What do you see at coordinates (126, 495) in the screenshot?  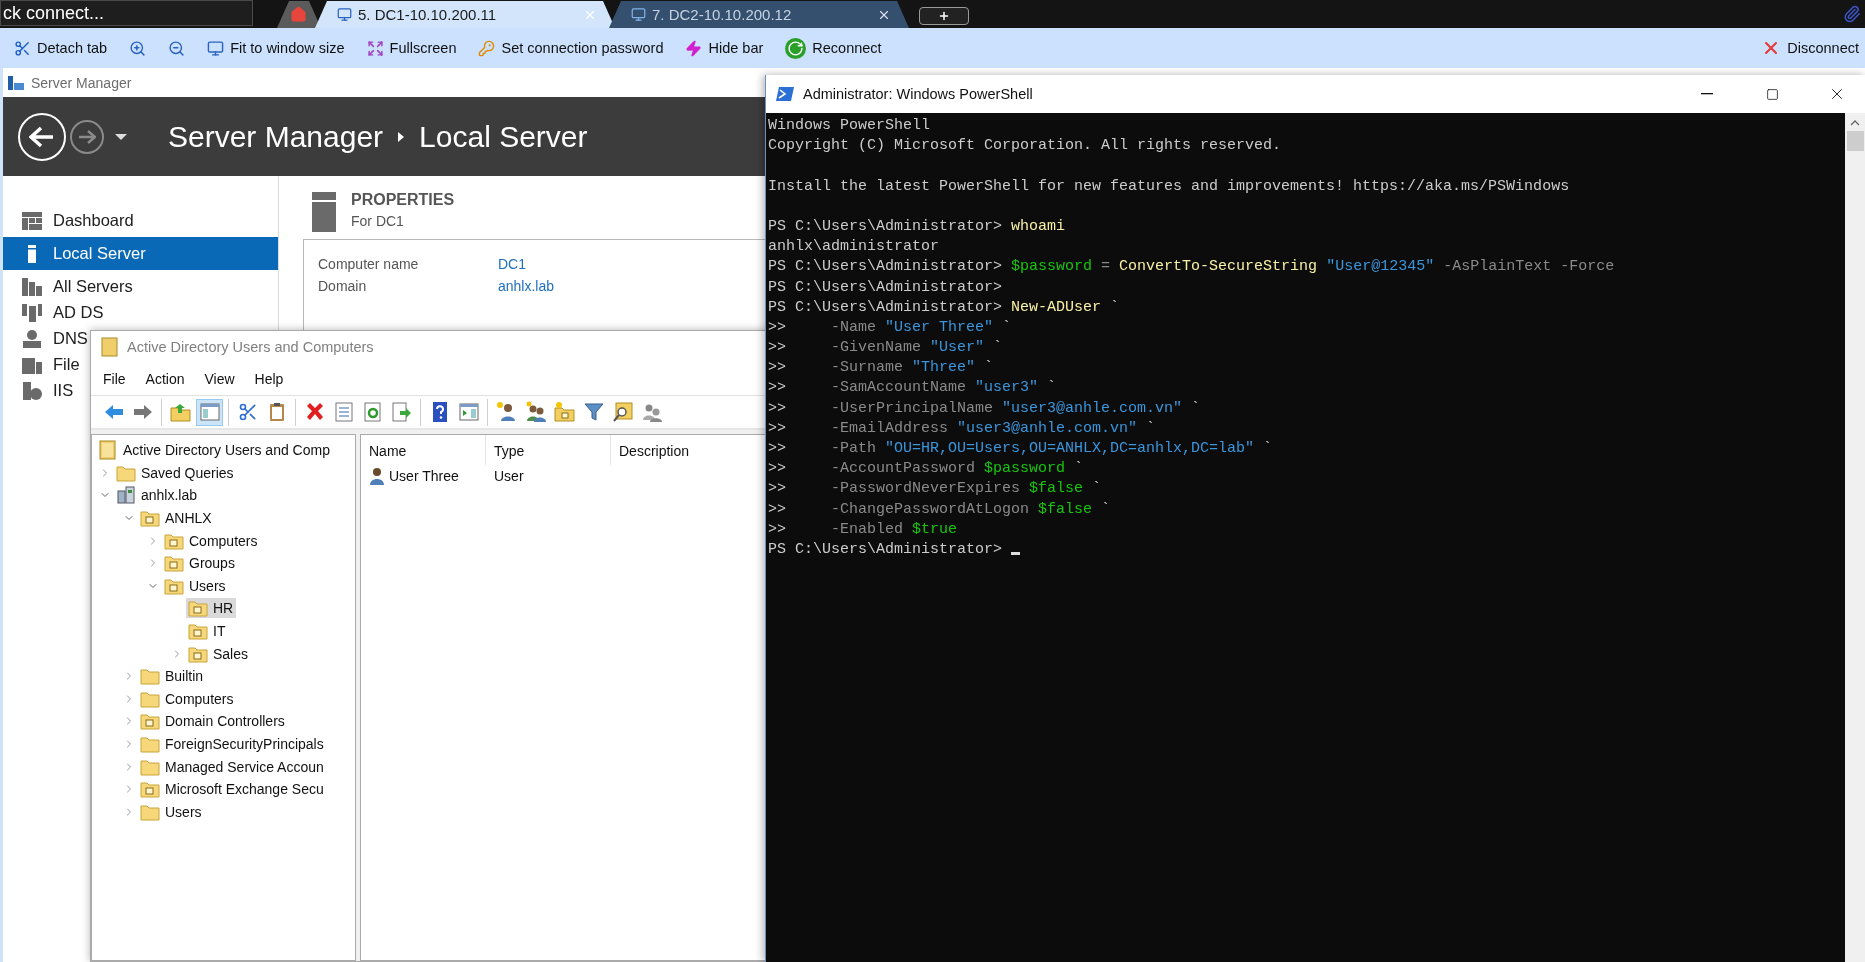 I see `domain-icon` at bounding box center [126, 495].